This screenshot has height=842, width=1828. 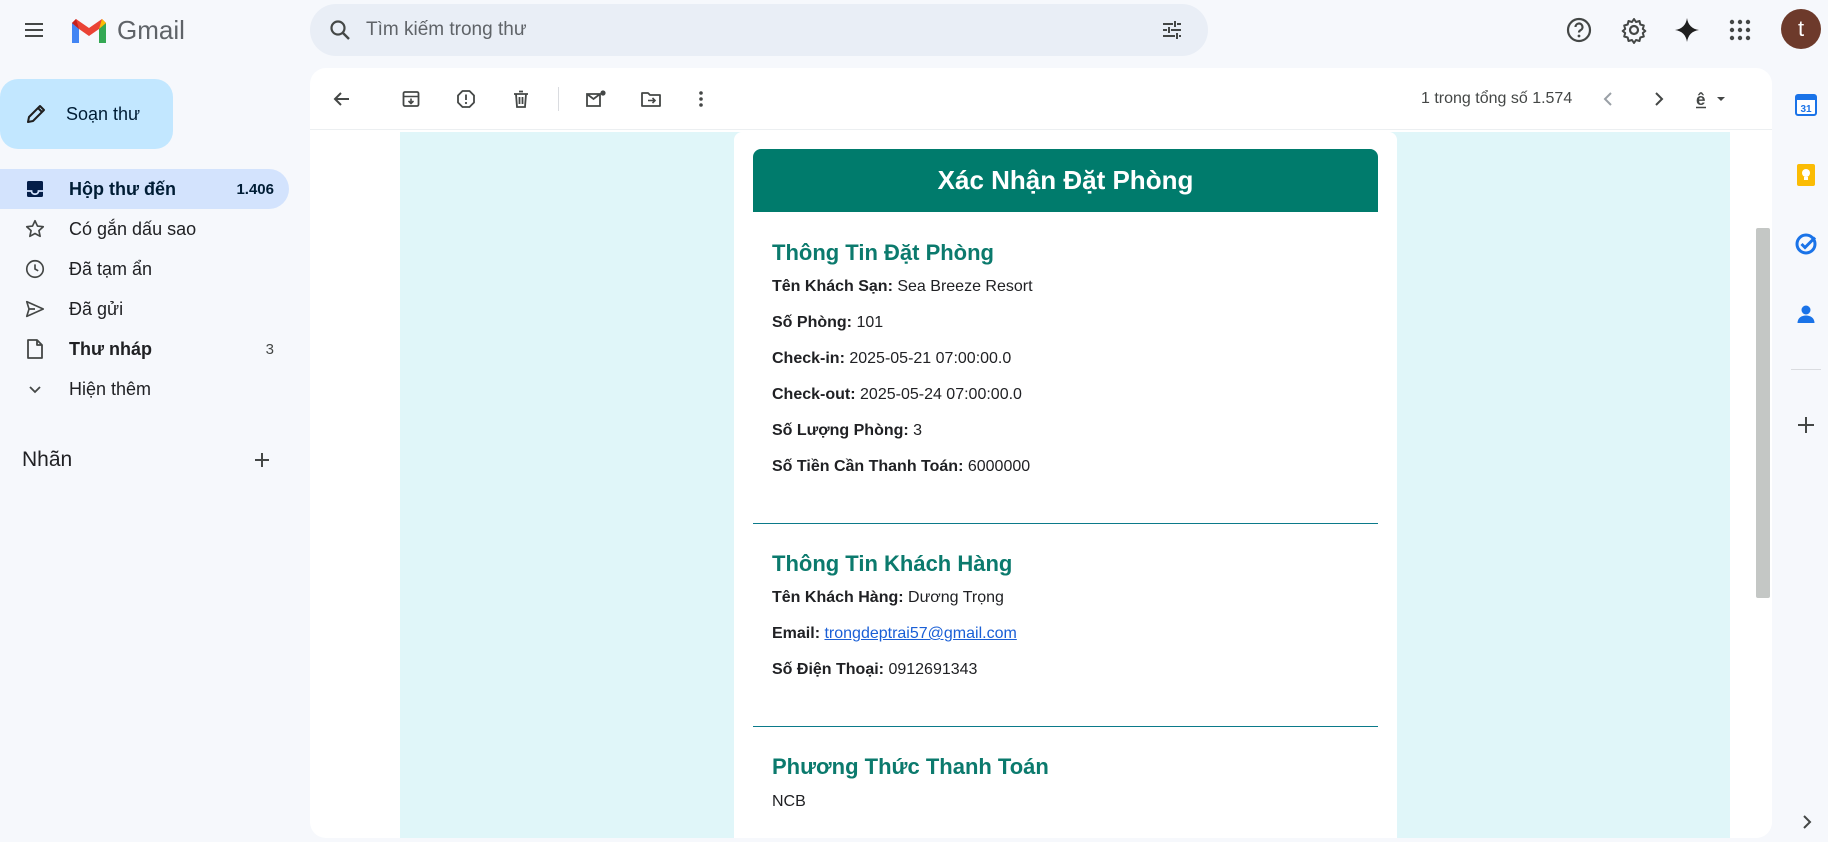 I want to click on search-icon, so click(x=340, y=30).